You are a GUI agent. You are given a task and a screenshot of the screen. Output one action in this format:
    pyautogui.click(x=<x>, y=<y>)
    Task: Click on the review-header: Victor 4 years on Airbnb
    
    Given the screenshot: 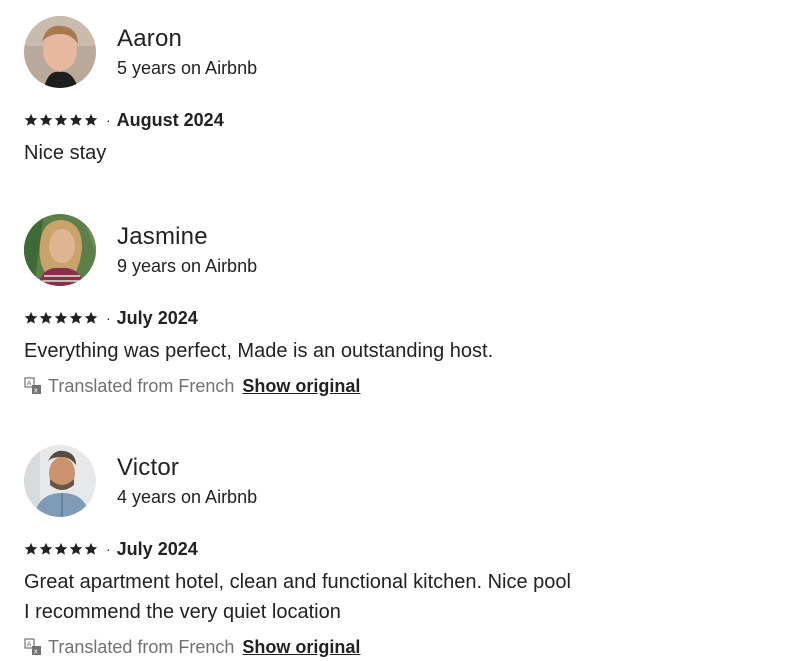 What is the action you would take?
    pyautogui.click(x=404, y=481)
    